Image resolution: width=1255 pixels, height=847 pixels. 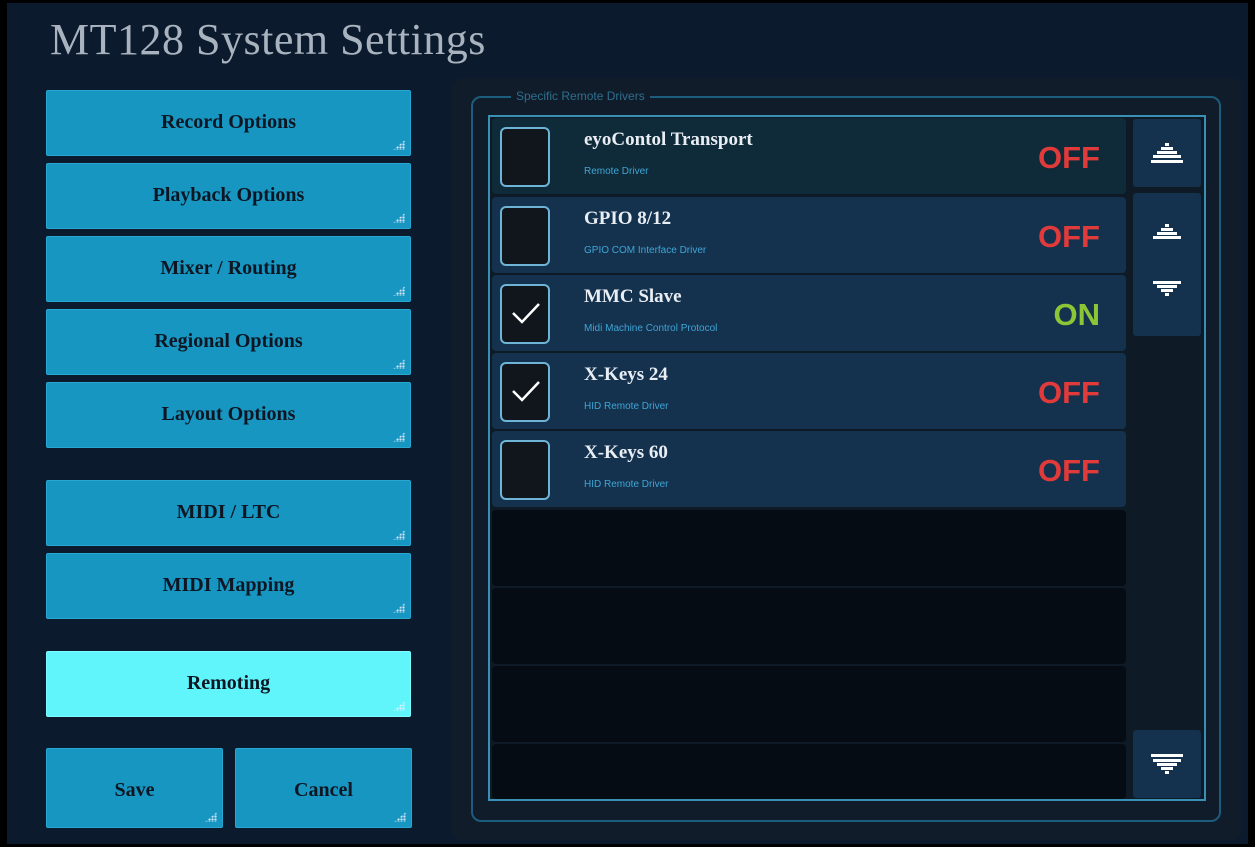 I want to click on save-button: Save, so click(x=134, y=788).